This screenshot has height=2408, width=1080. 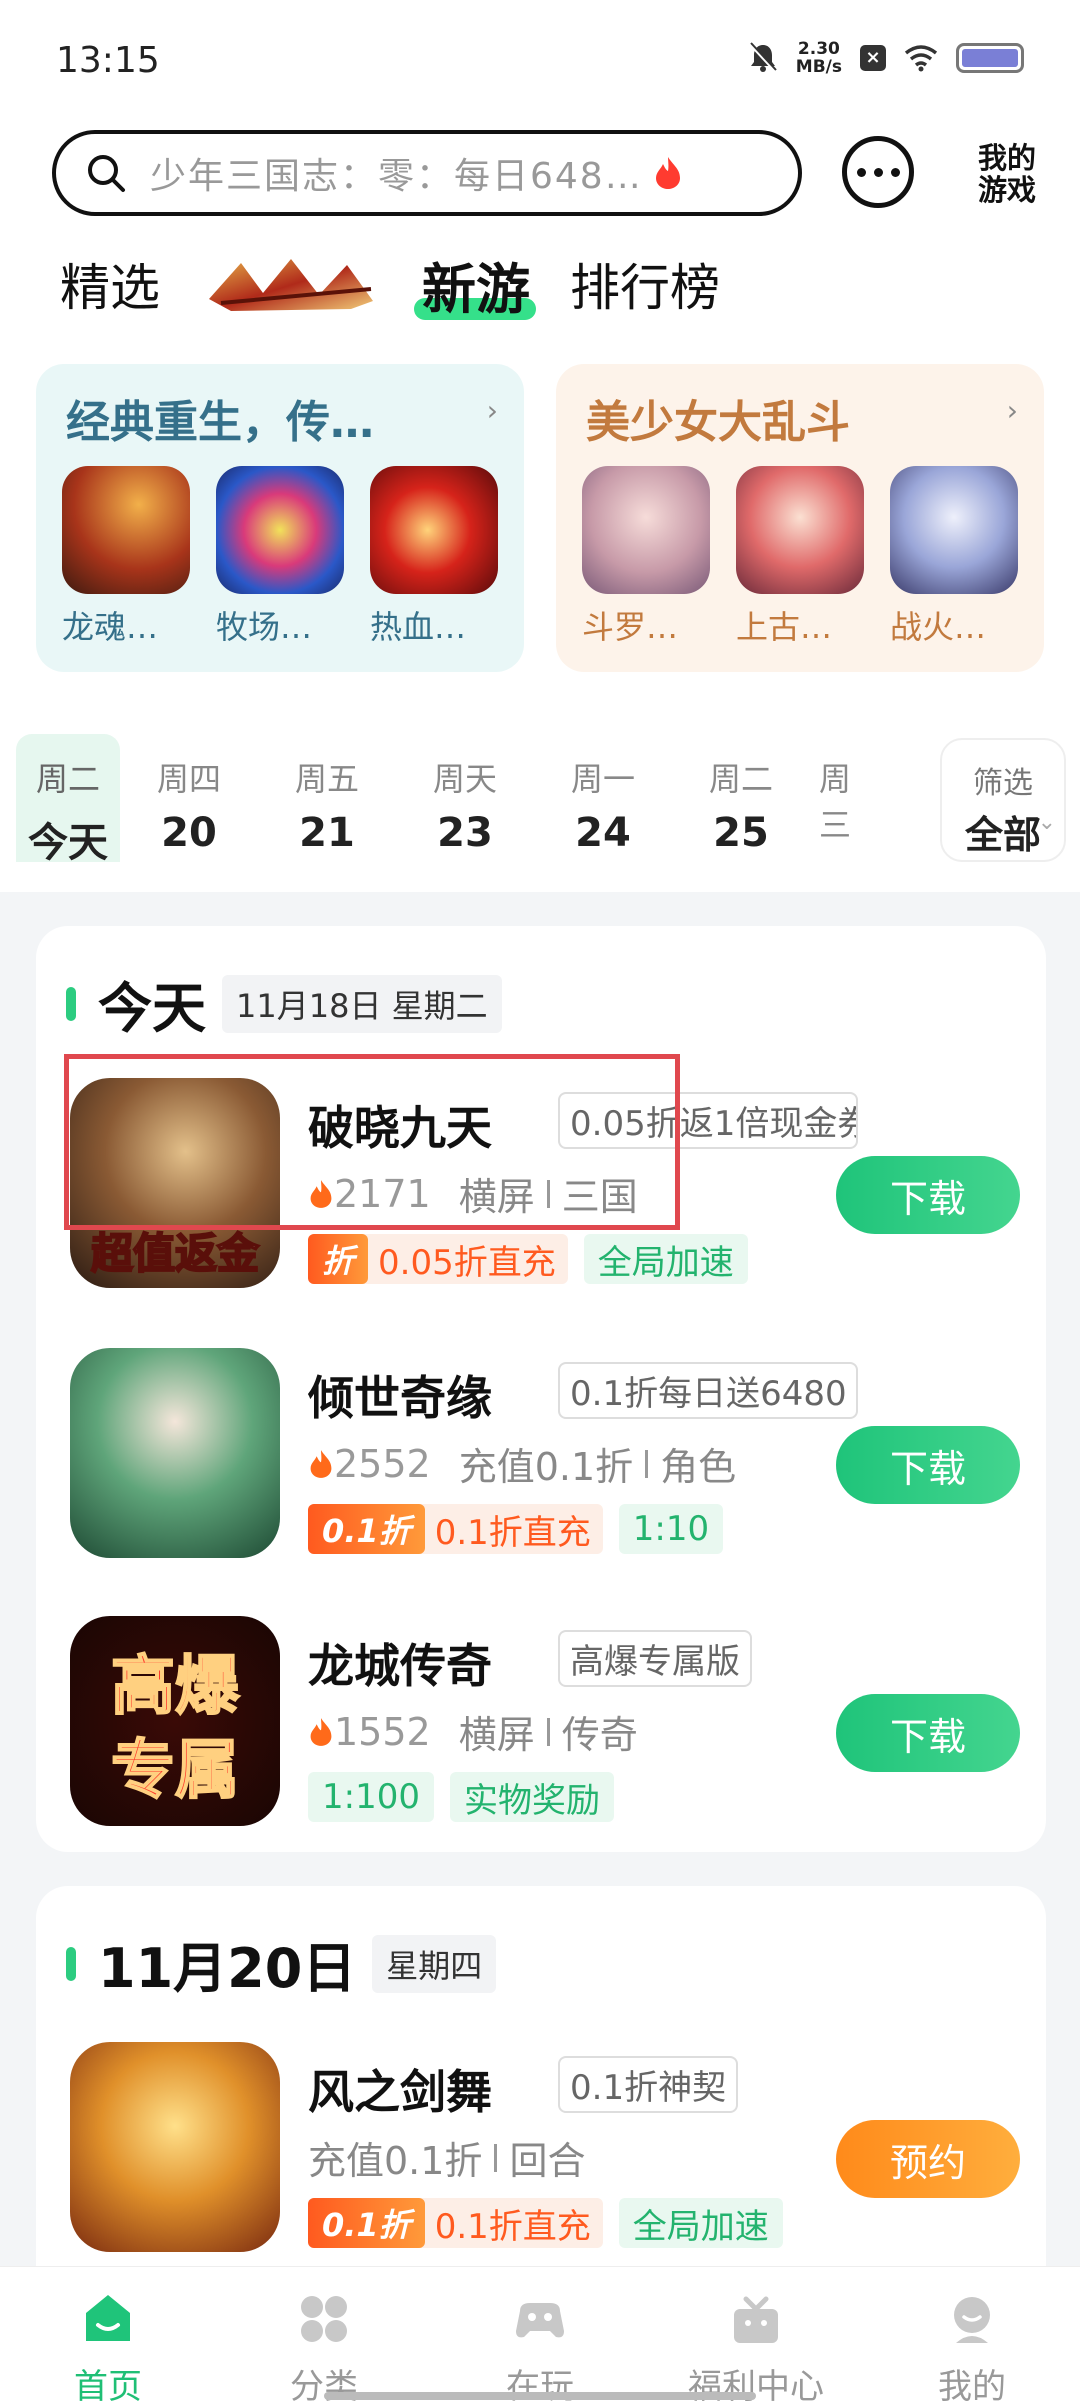 What do you see at coordinates (990, 177) in the screenshot?
I see `my-games-button: 我的 游戏` at bounding box center [990, 177].